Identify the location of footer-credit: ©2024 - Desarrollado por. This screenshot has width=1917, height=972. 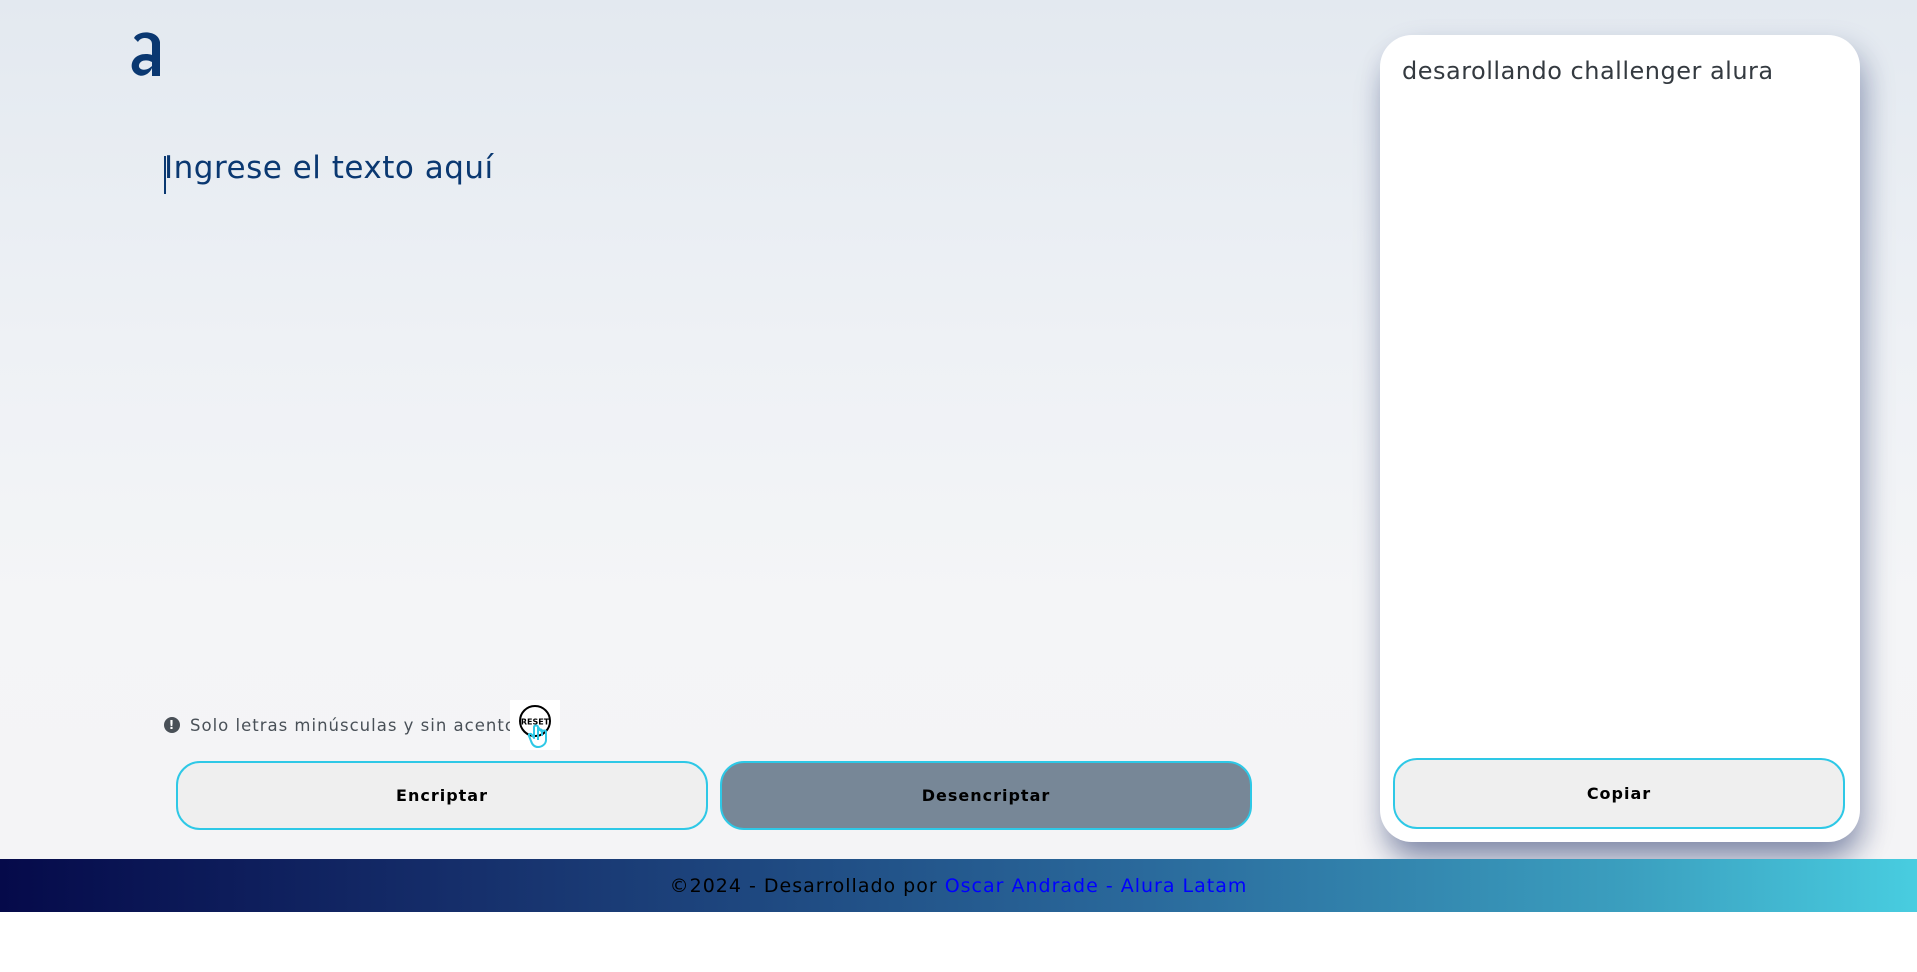
(803, 885).